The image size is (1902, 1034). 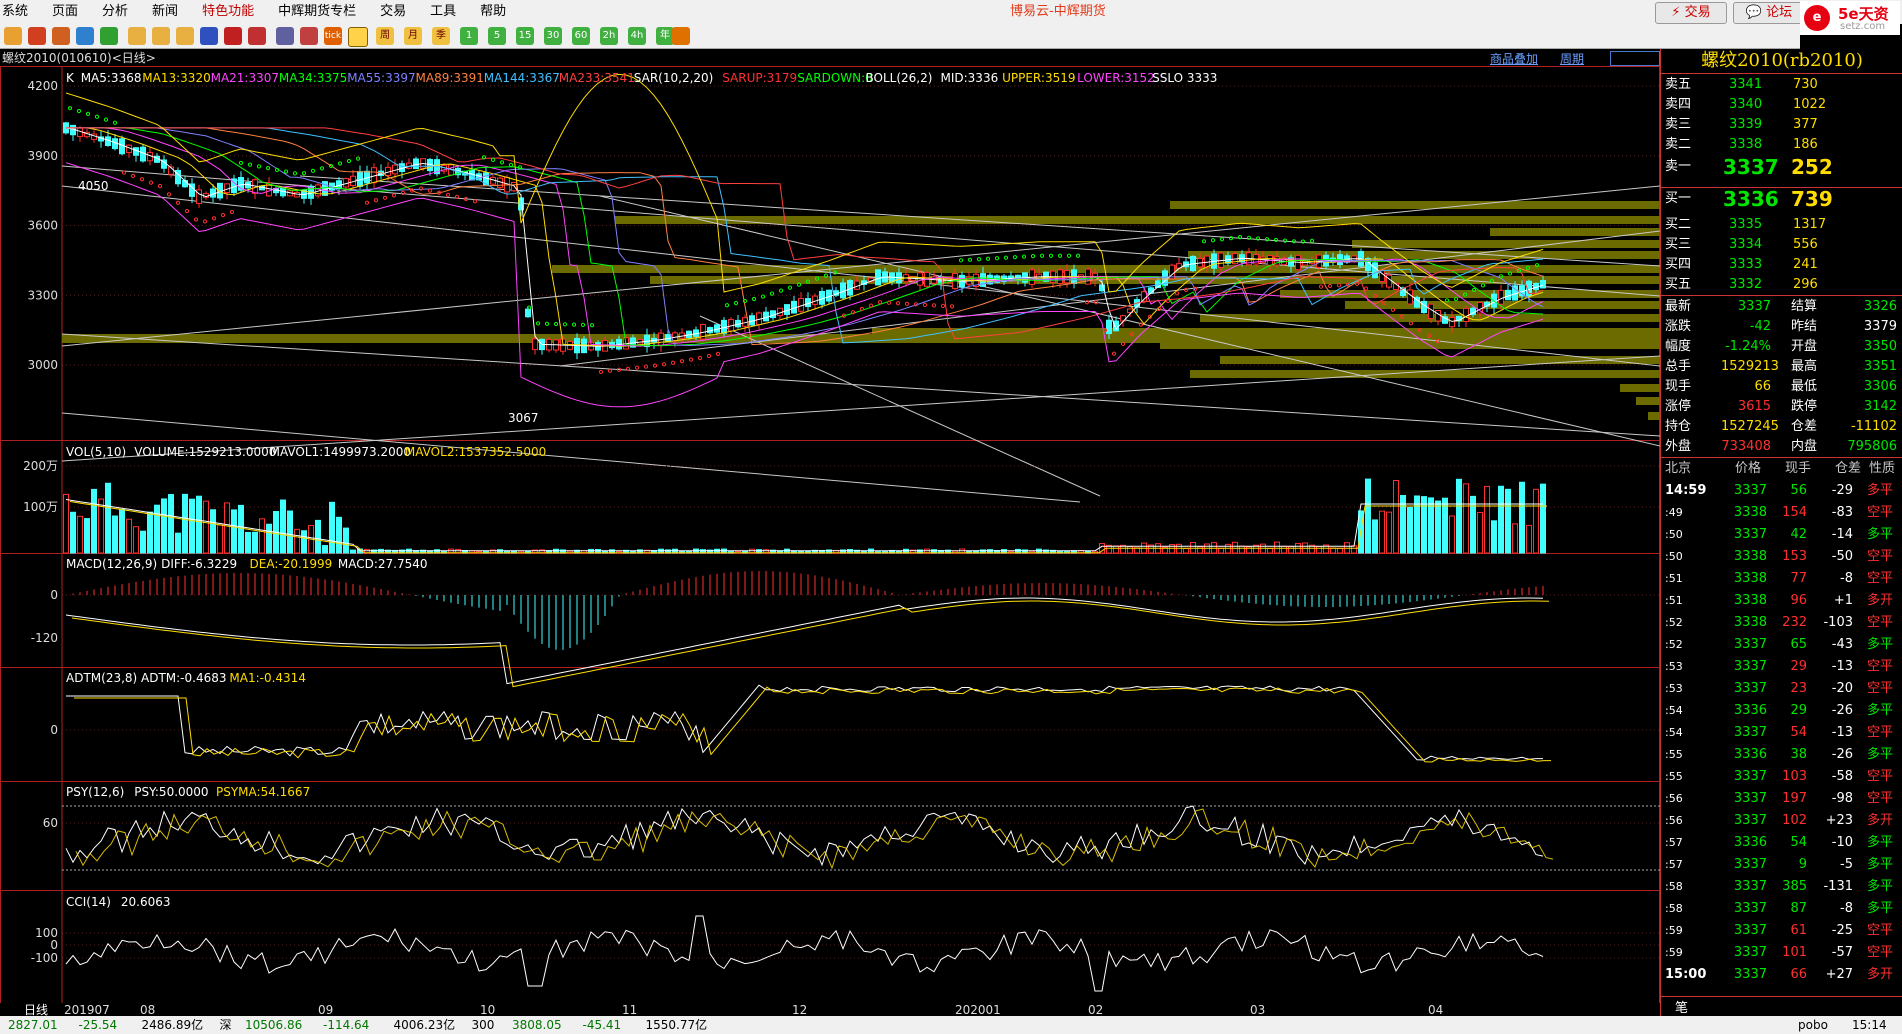 What do you see at coordinates (1691, 13) in the screenshot?
I see `trade-button: ⚡ 交易` at bounding box center [1691, 13].